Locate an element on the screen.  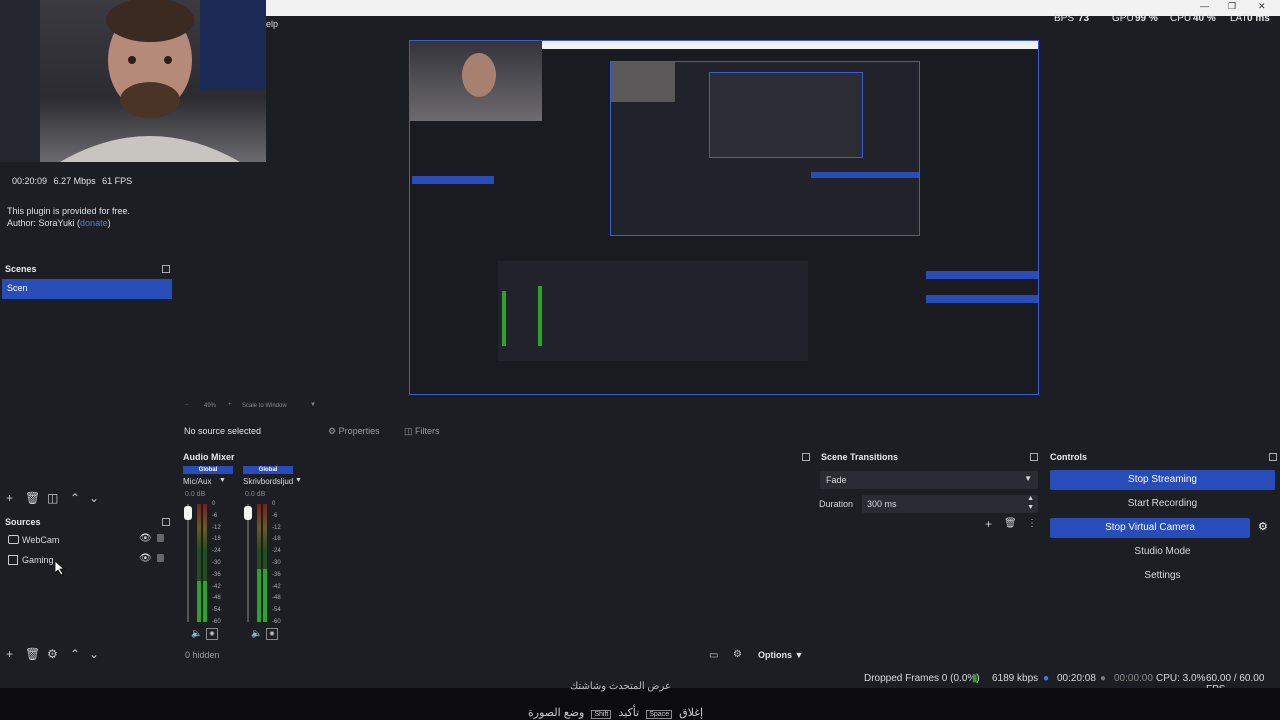
source-item-gaming: Gaming 👁 is located at coordinates (87, 561).